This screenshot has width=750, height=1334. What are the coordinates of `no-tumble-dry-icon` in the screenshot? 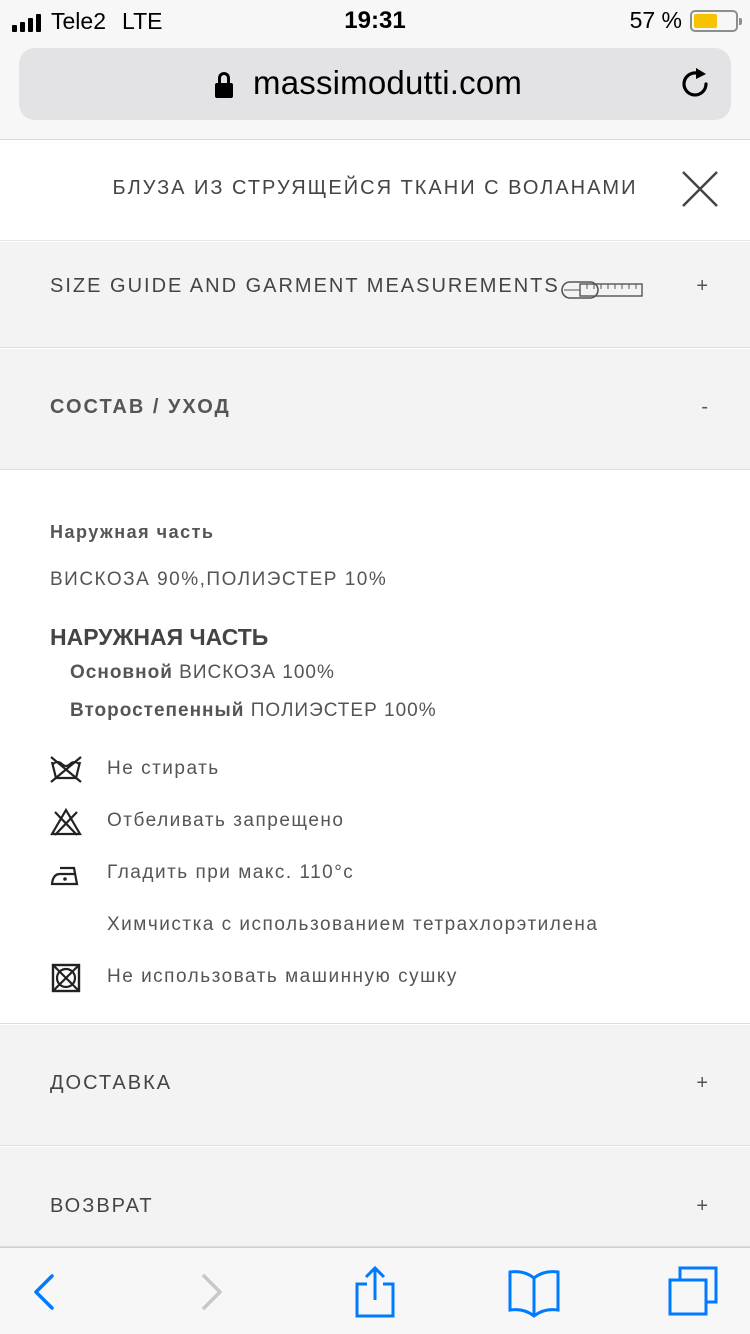 It's located at (66, 978).